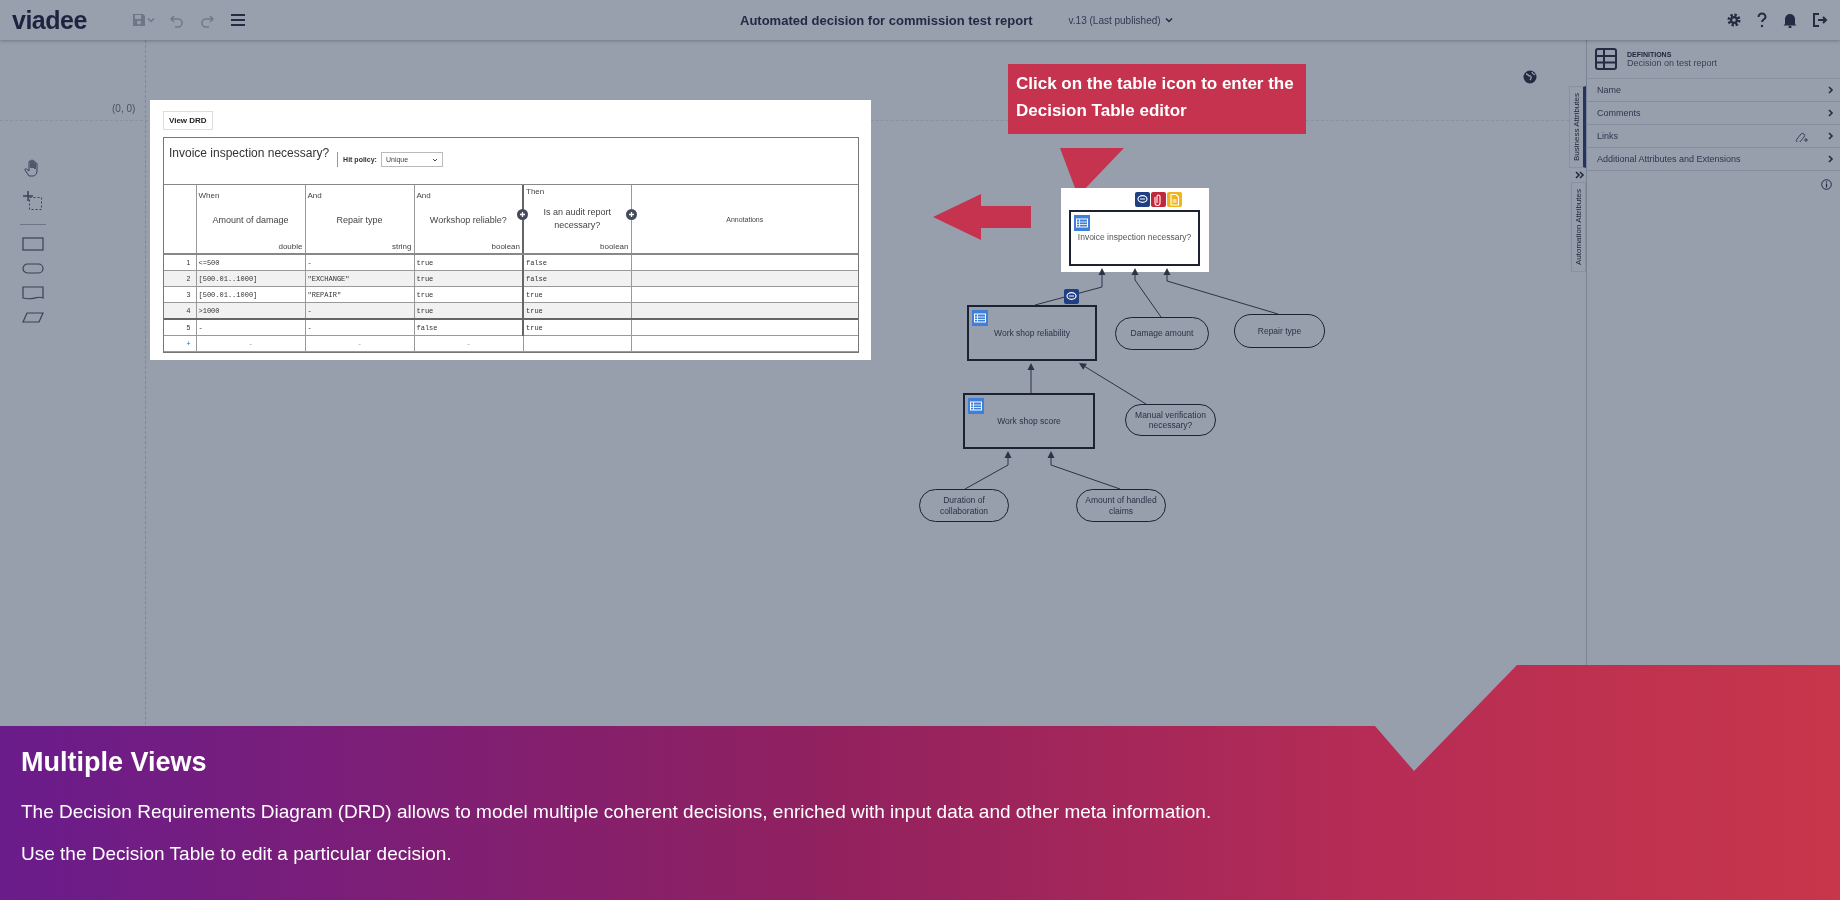 Image resolution: width=1840 pixels, height=900 pixels. Describe the element at coordinates (1279, 331) in the screenshot. I see `node-label: Repair type` at that location.